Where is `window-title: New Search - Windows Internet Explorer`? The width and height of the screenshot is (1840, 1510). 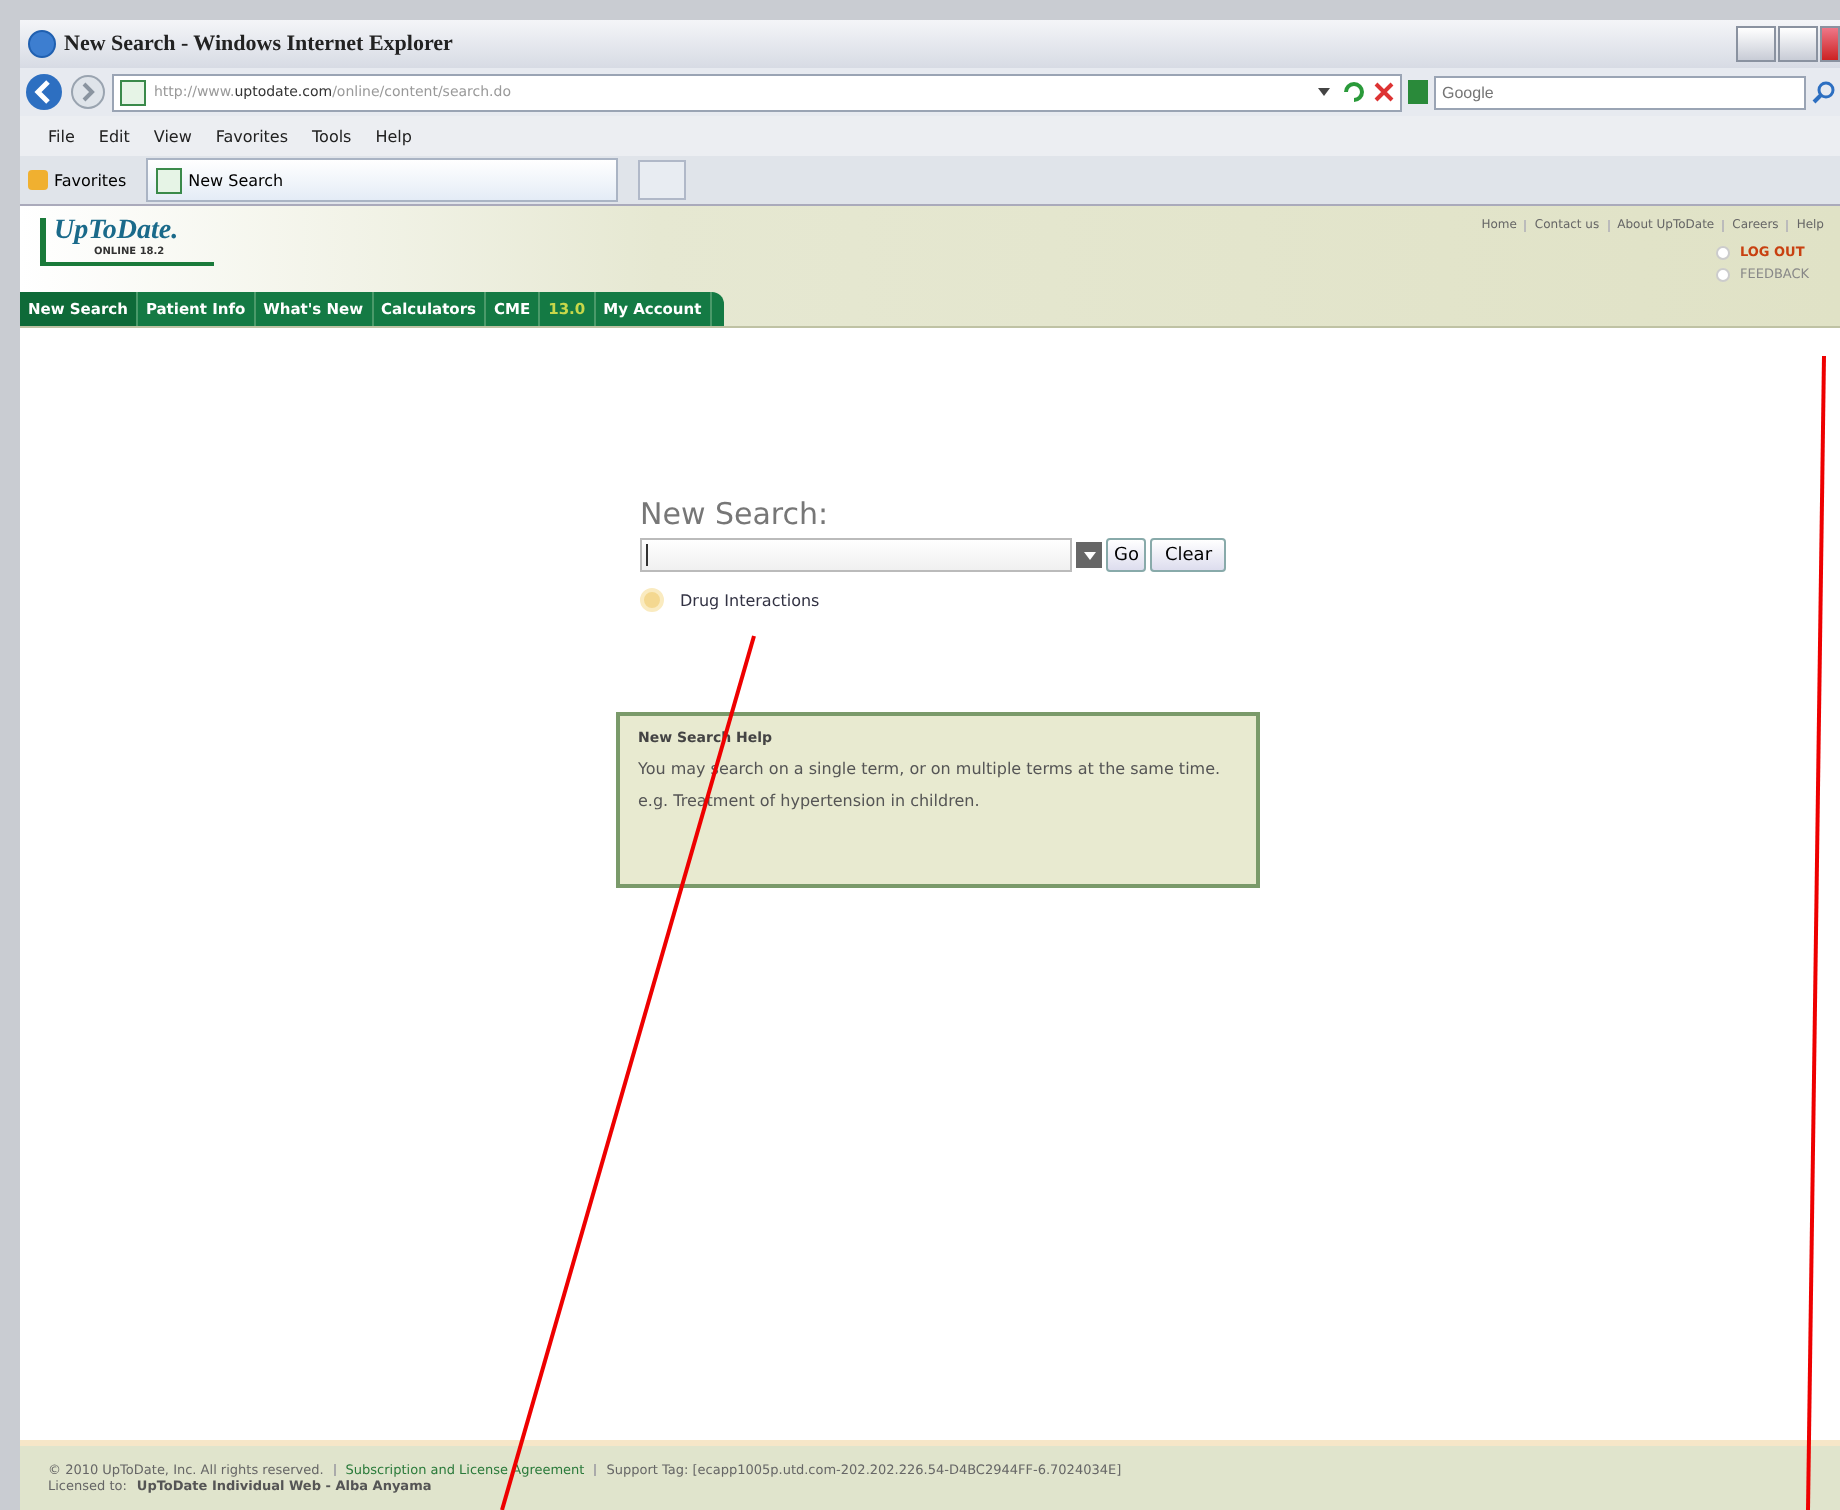 window-title: New Search - Windows Internet Explorer is located at coordinates (258, 44).